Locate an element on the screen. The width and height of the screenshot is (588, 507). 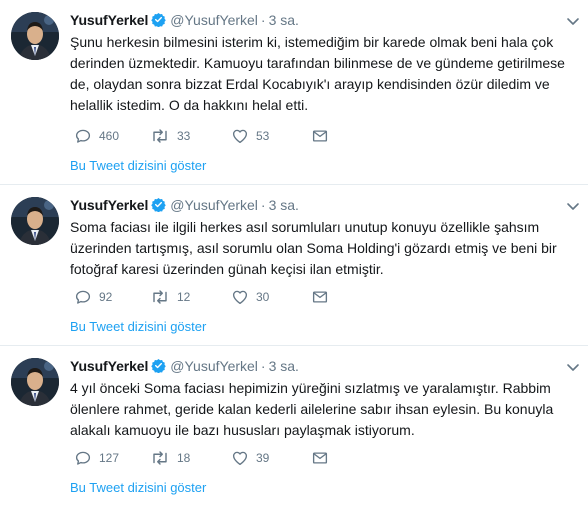
retweet-button: 33 is located at coordinates (170, 136).